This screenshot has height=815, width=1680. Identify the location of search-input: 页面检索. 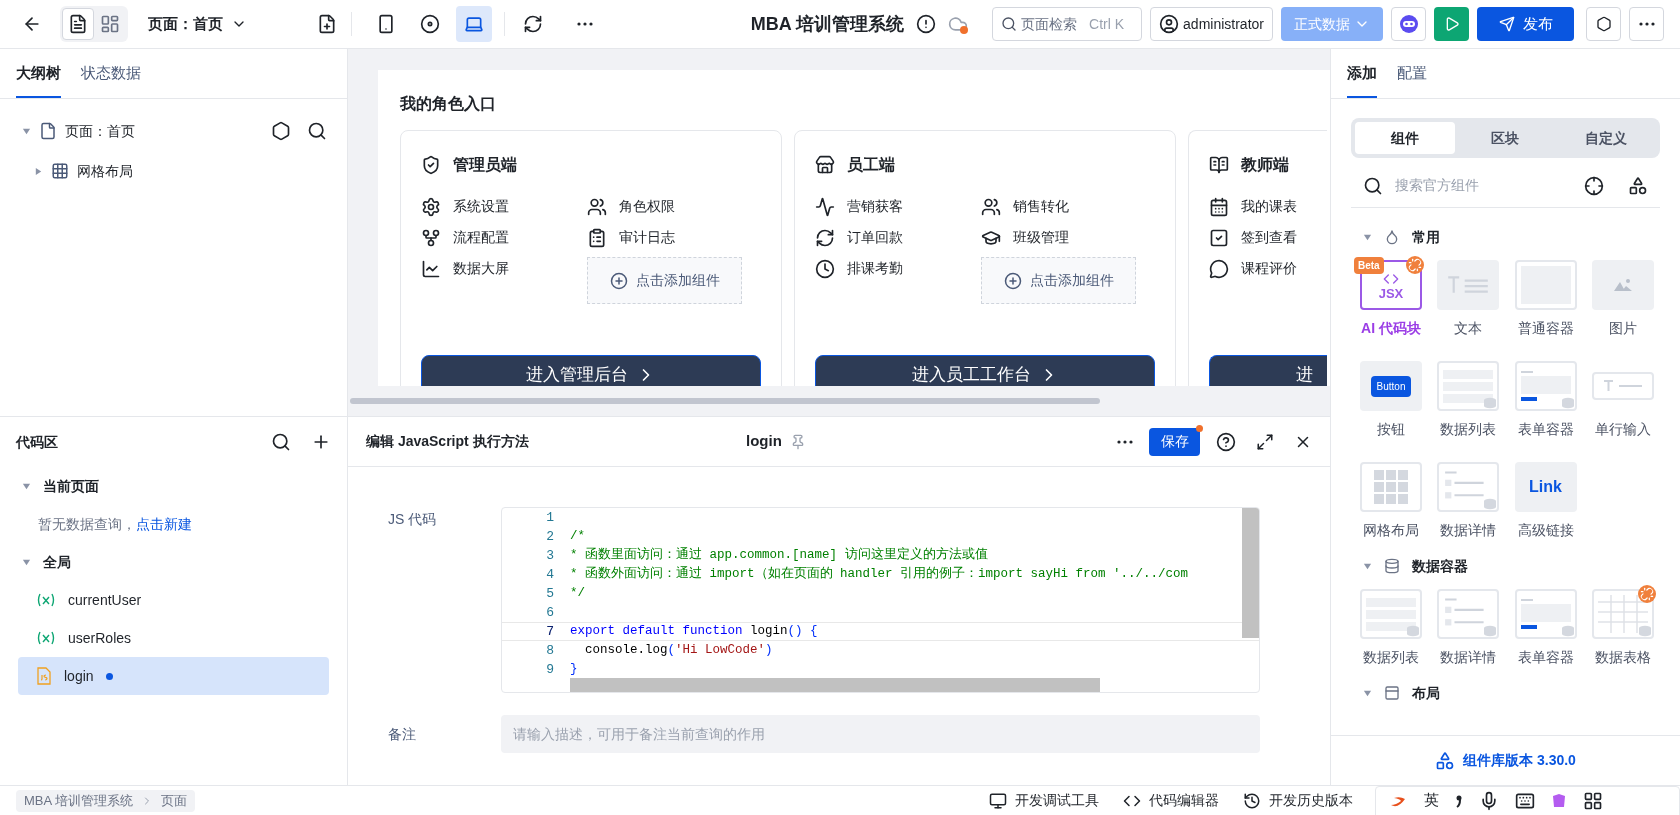
(1053, 24).